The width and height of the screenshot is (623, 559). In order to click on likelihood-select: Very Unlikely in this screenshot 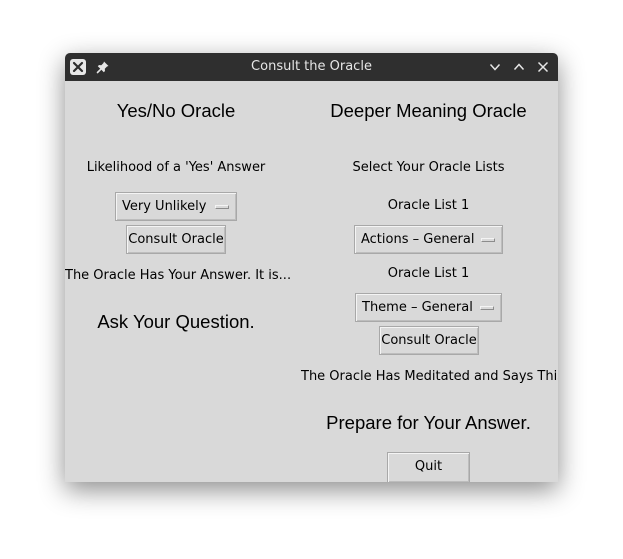, I will do `click(176, 206)`.